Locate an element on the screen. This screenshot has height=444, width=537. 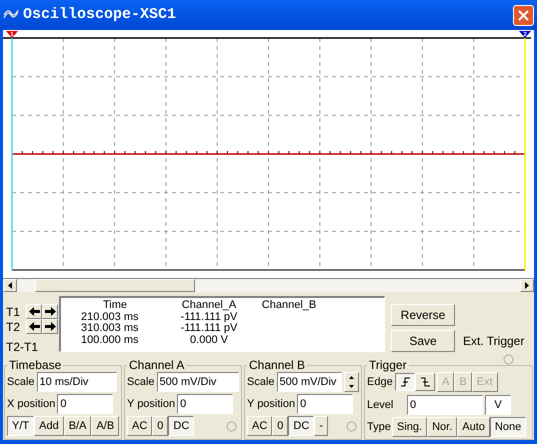
action-button: Save is located at coordinates (423, 341).